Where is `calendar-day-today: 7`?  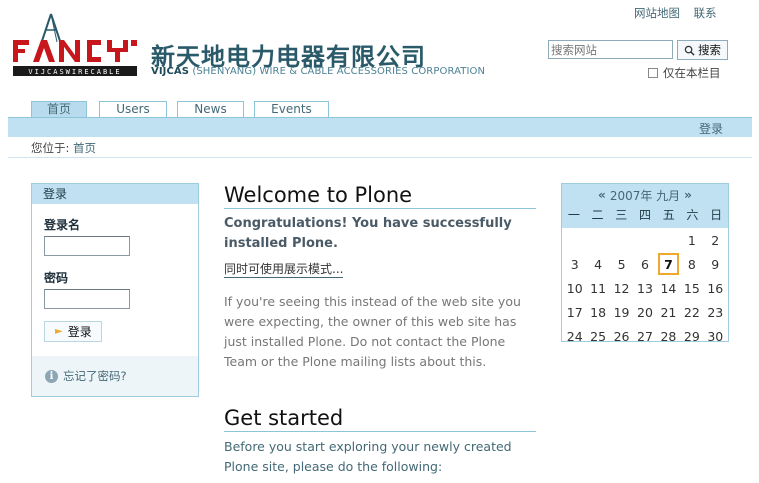 calendar-day-today: 7 is located at coordinates (668, 264).